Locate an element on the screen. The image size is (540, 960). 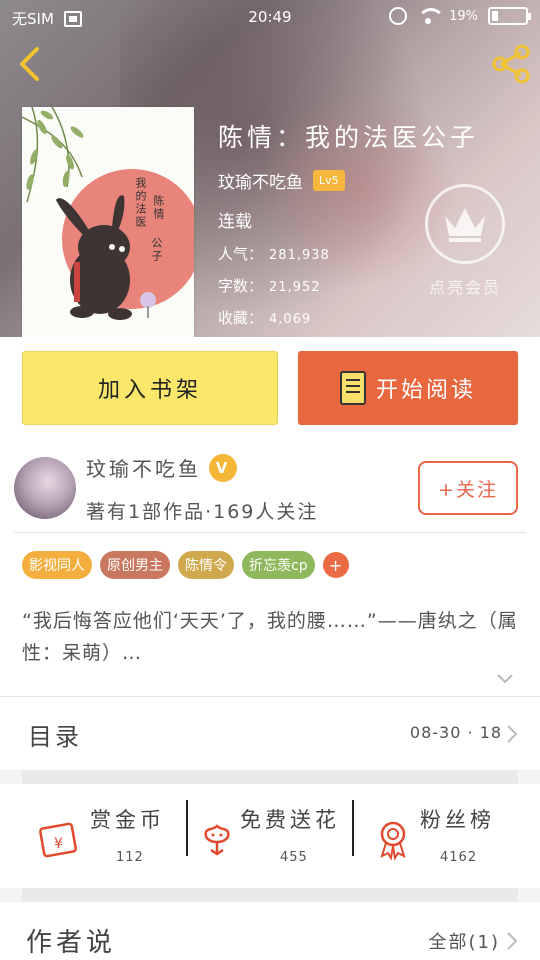
stat-label: 人气： is located at coordinates (241, 254).